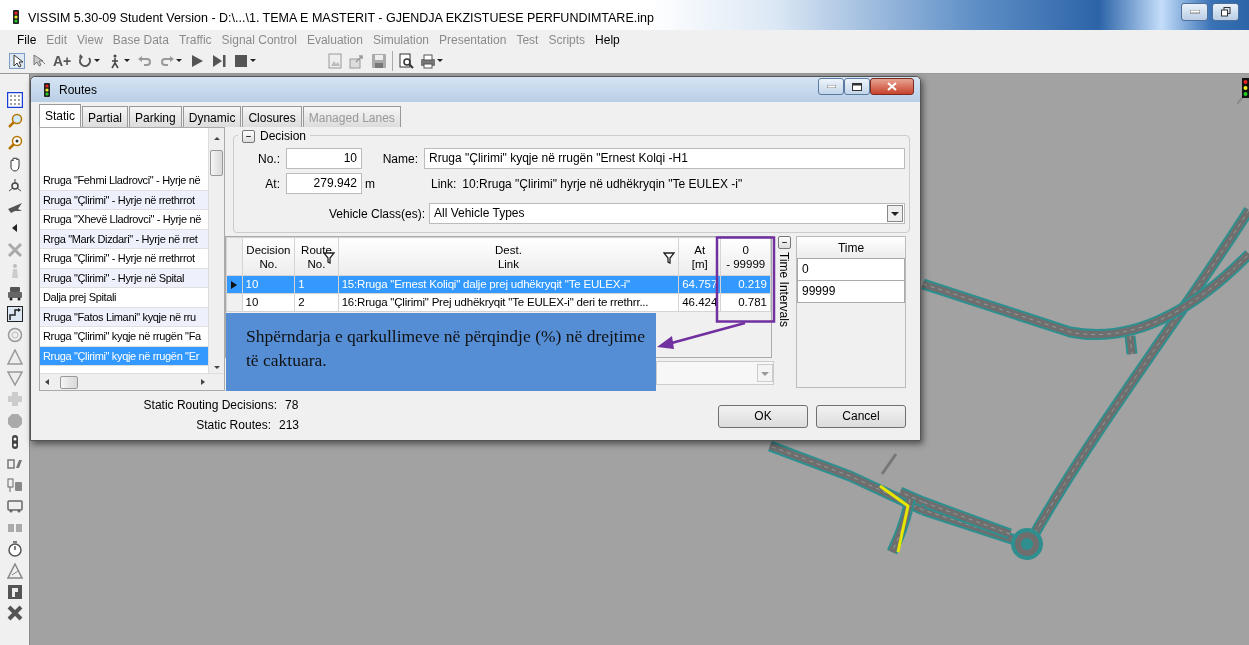 Image resolution: width=1249 pixels, height=645 pixels. I want to click on close-button, so click(892, 86).